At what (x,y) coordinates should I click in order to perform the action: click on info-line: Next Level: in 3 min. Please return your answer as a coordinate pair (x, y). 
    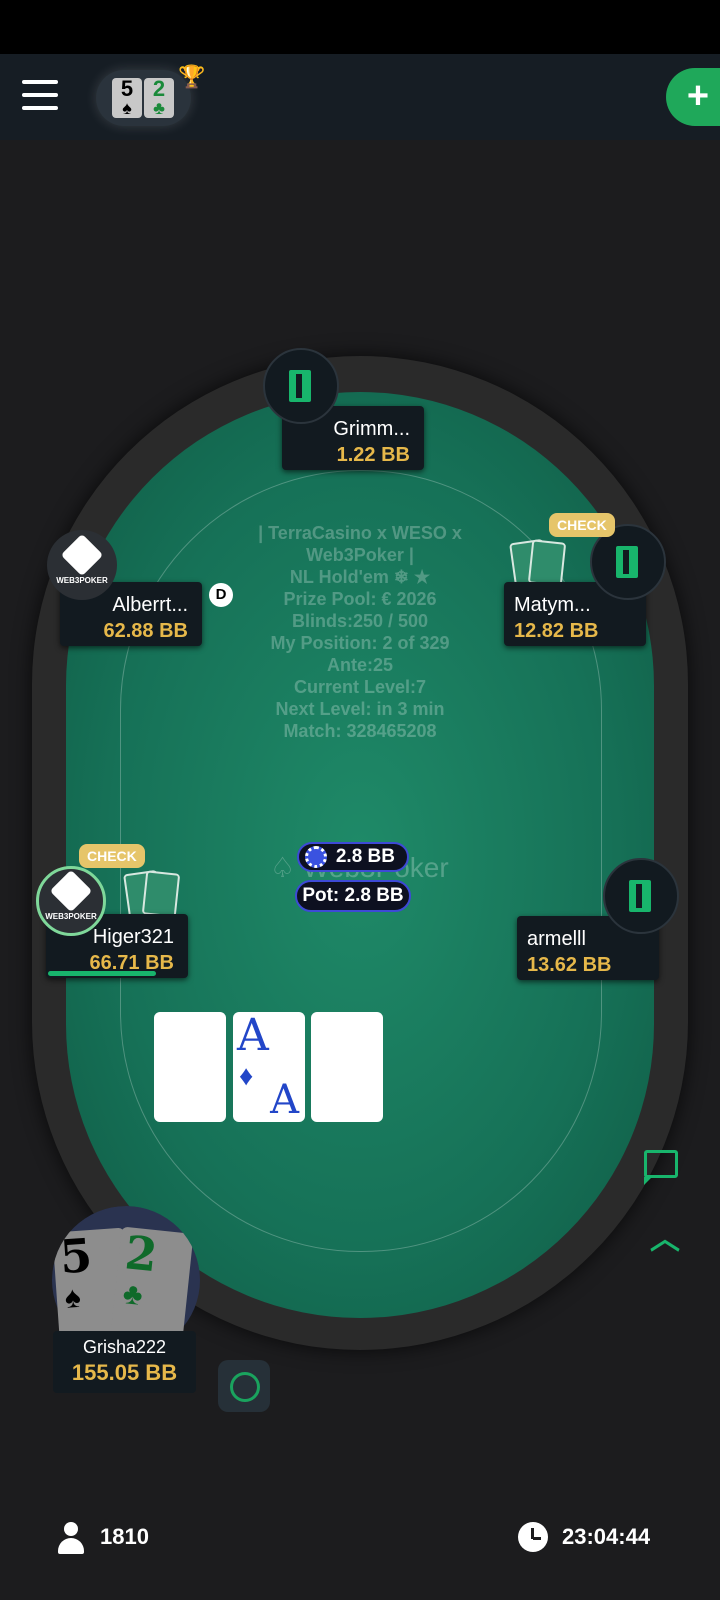
    Looking at the image, I should click on (360, 709).